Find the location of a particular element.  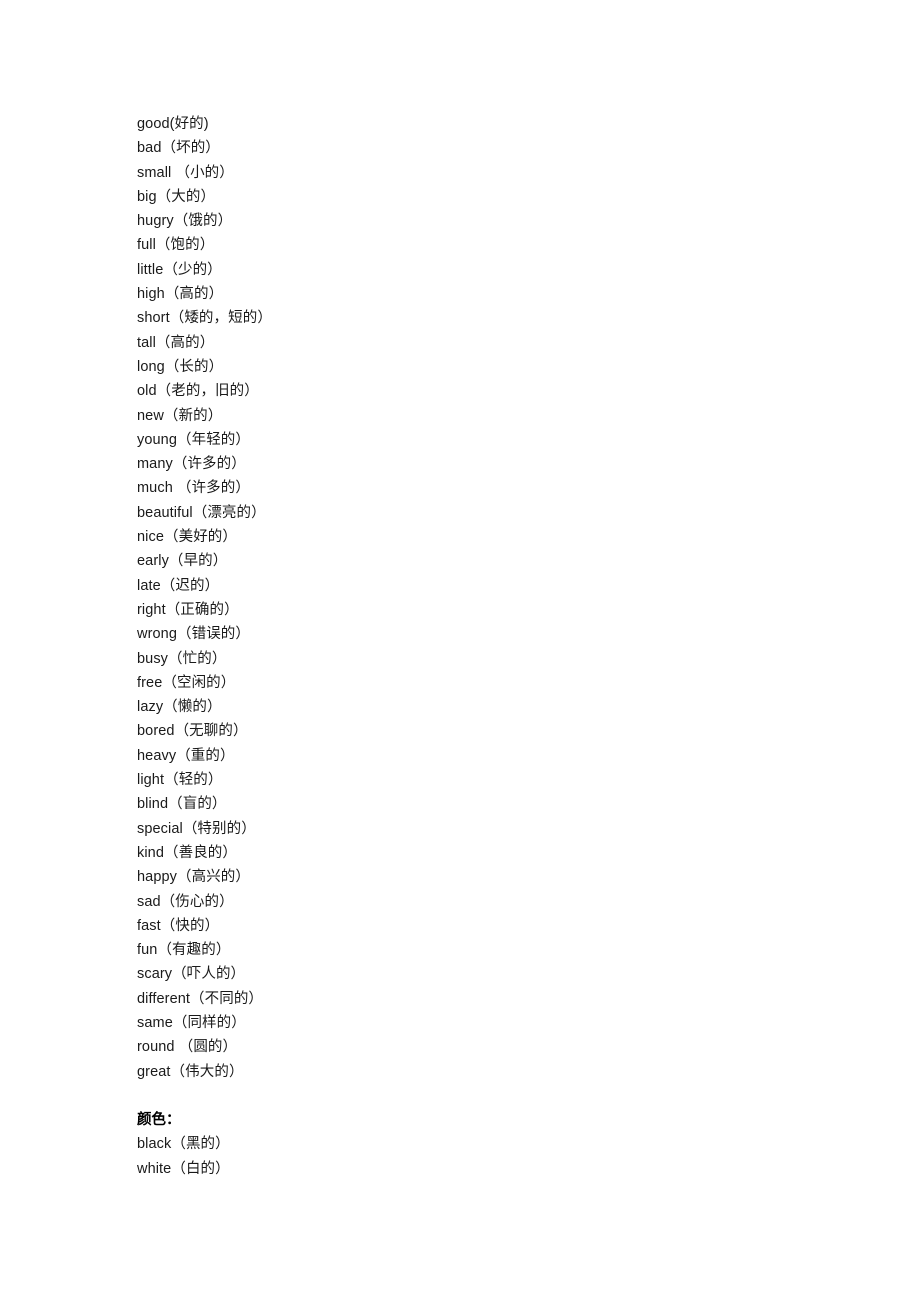

vocabulary-entry: same（同样的） is located at coordinates (191, 1022).